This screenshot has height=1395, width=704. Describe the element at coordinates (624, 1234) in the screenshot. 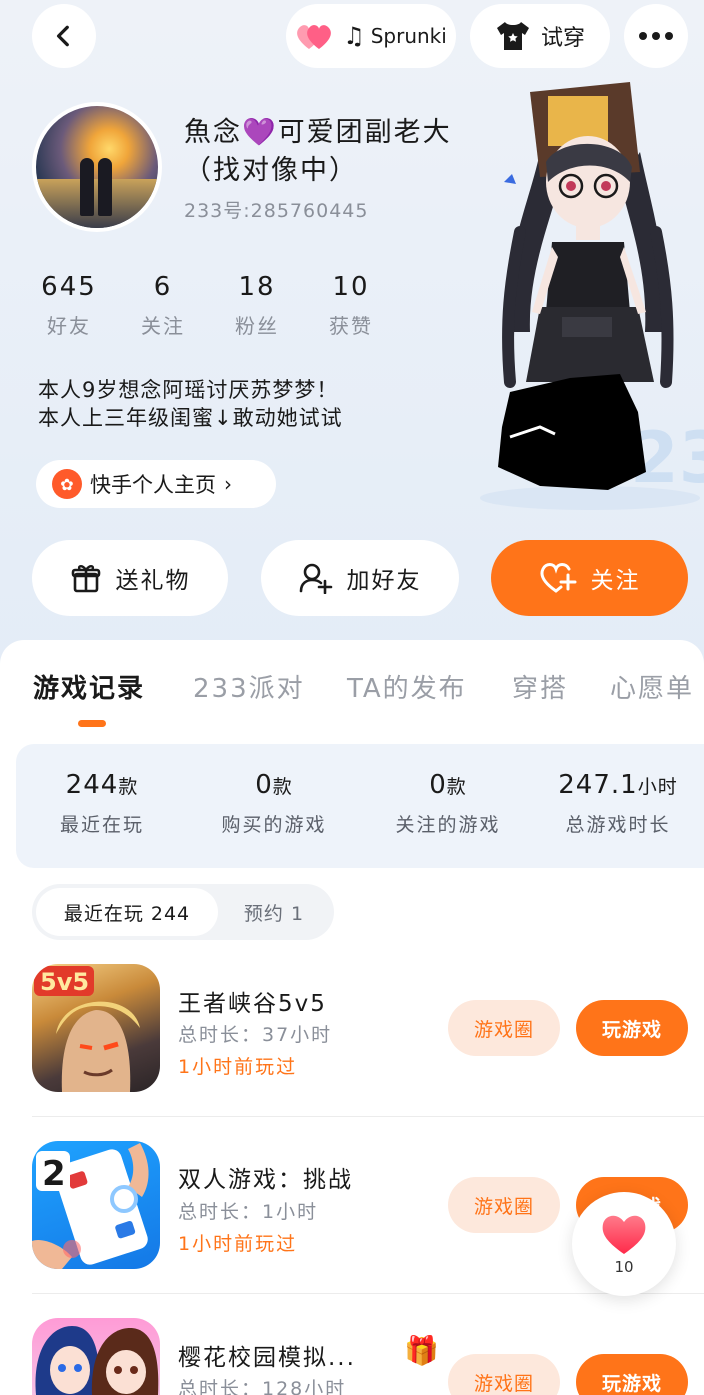

I see `heart-icon` at that location.